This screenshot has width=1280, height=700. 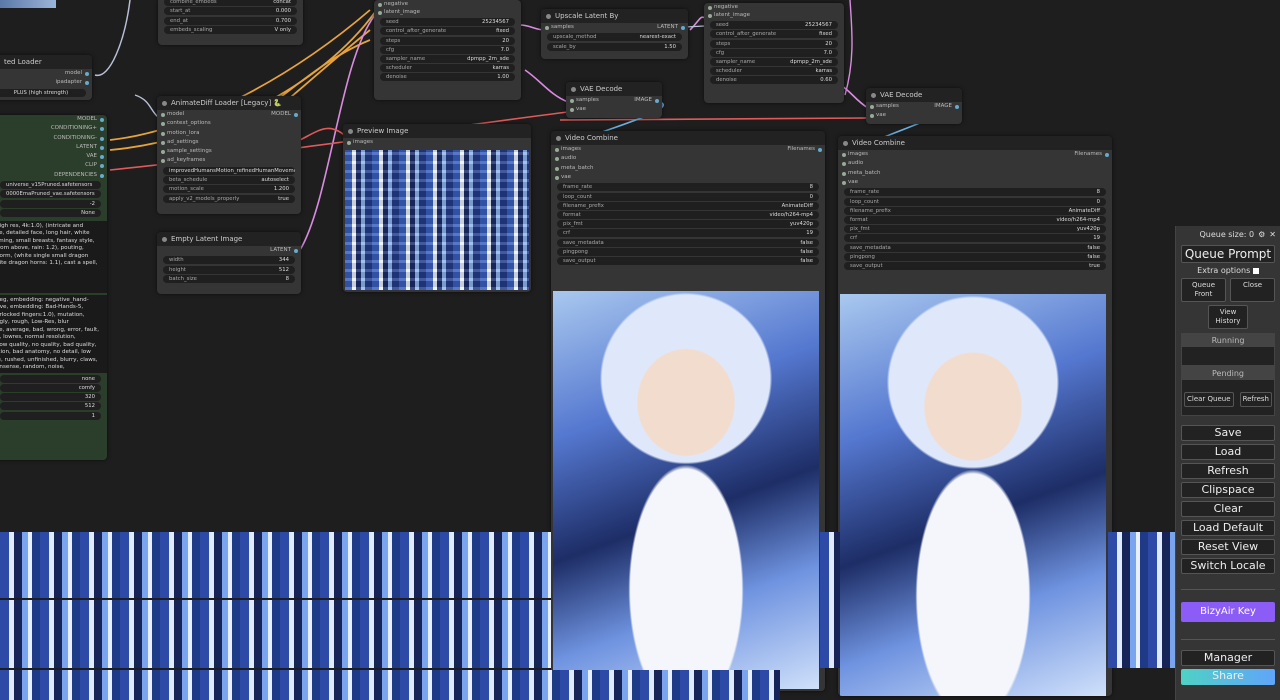 I want to click on widget-end-at: end_at 0.700, so click(x=230, y=20).